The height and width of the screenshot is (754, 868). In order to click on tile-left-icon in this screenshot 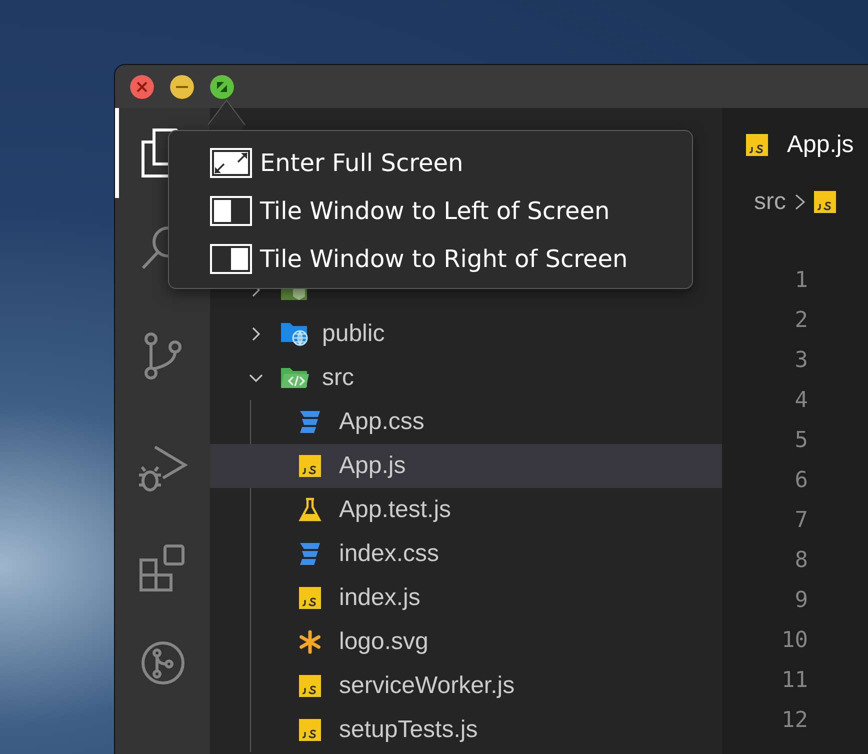, I will do `click(231, 211)`.